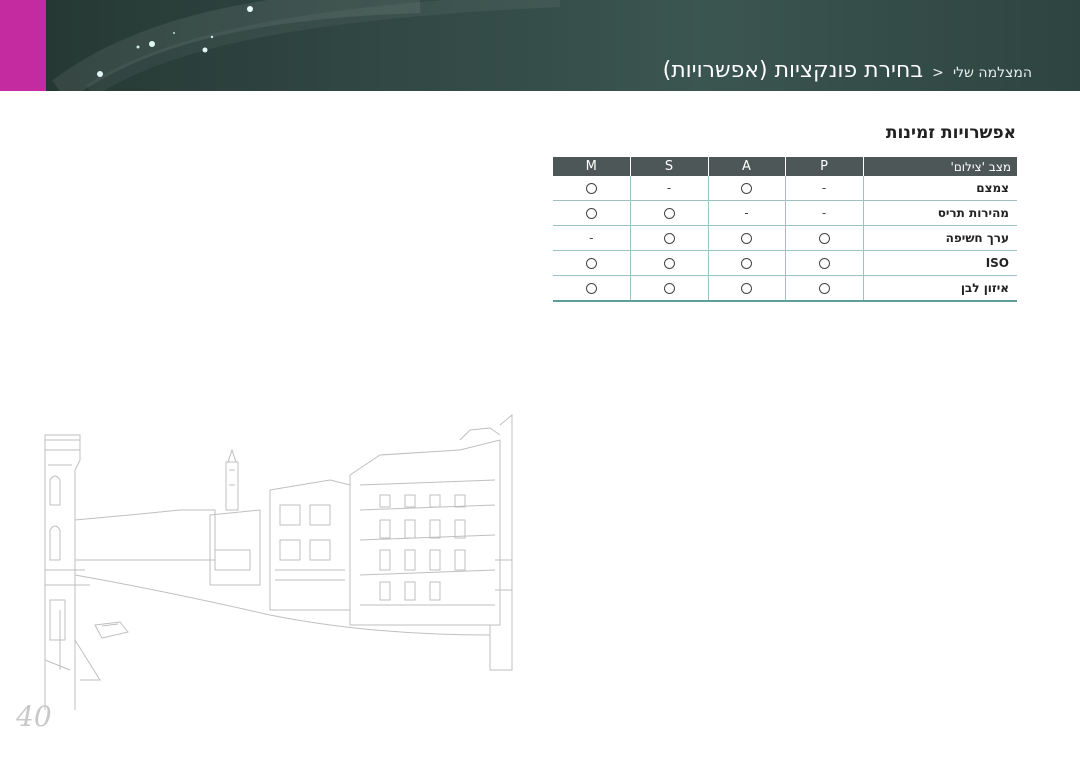 The height and width of the screenshot is (765, 1080). Describe the element at coordinates (940, 188) in the screenshot. I see `feature-name: צמצם` at that location.